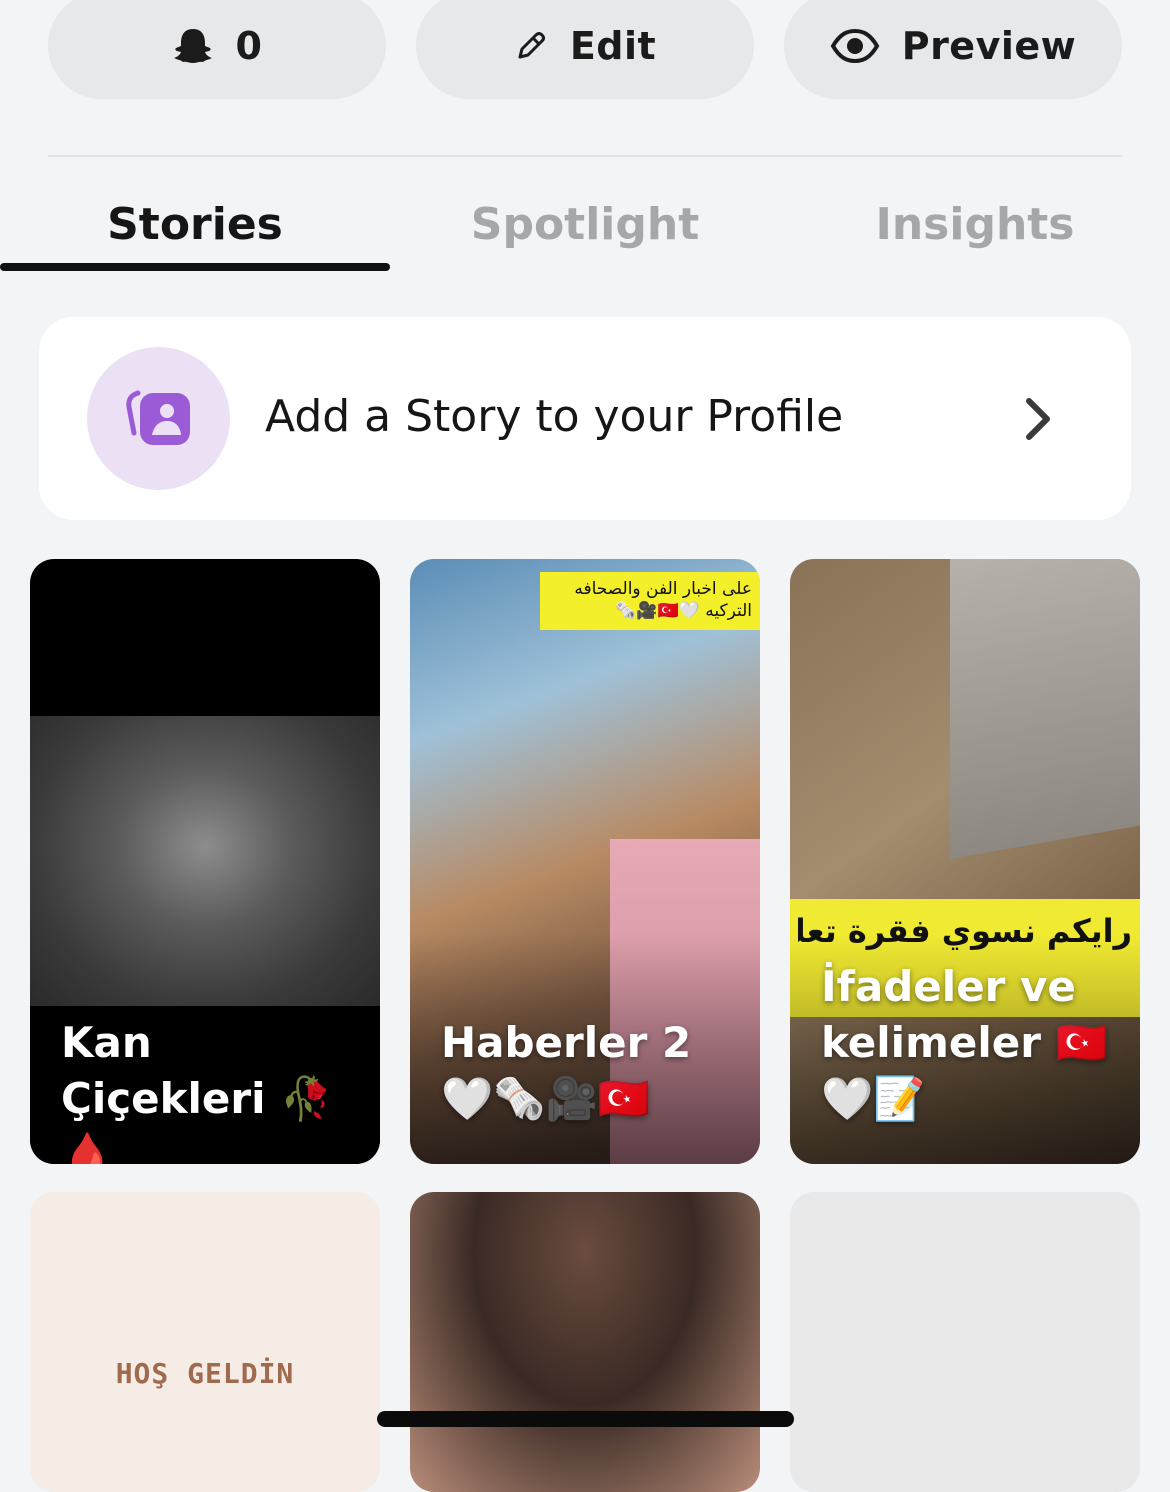  Describe the element at coordinates (566, 1070) in the screenshot. I see `story-title: Haberler 2 🤍🗞️🎥🇹🇷` at that location.